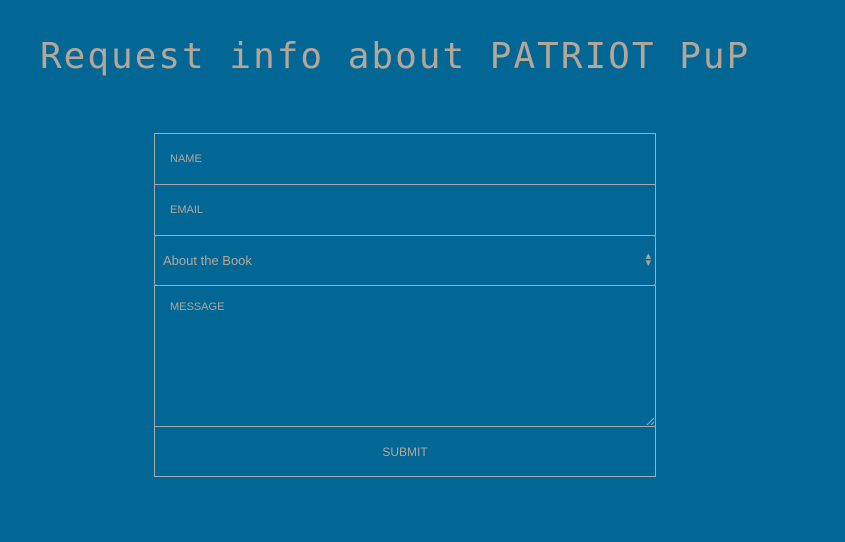  What do you see at coordinates (395, 56) in the screenshot?
I see `page-title: Request info about PATRIOT PuP` at bounding box center [395, 56].